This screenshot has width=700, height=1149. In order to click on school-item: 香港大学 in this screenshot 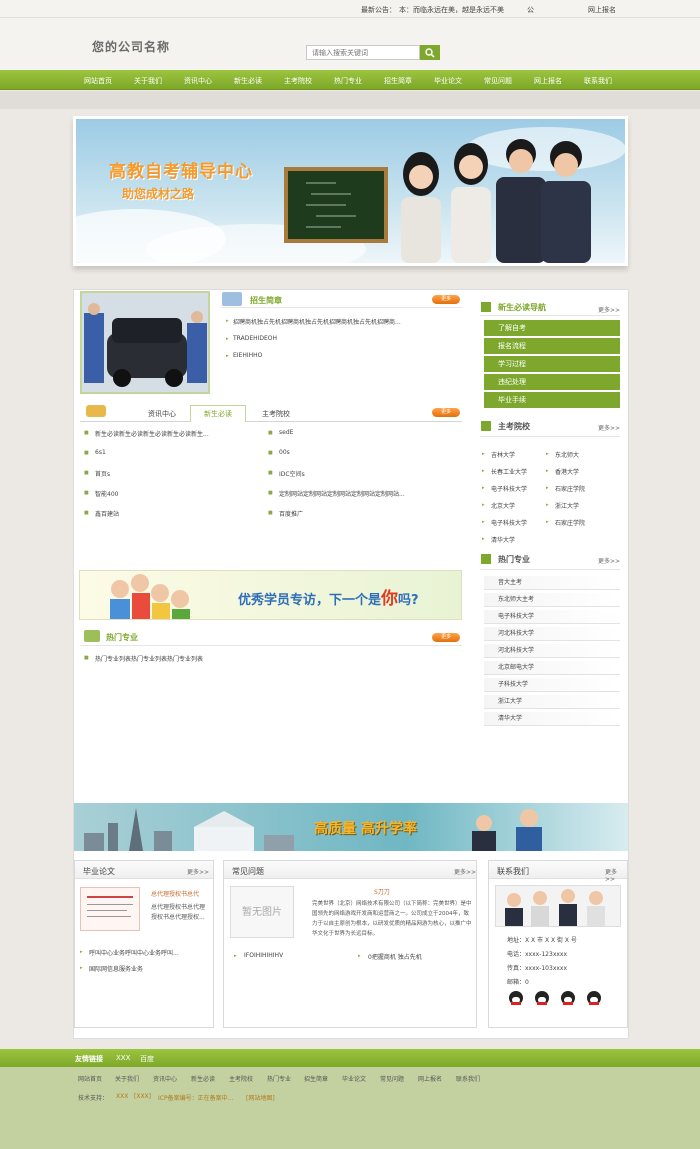, I will do `click(567, 471)`.